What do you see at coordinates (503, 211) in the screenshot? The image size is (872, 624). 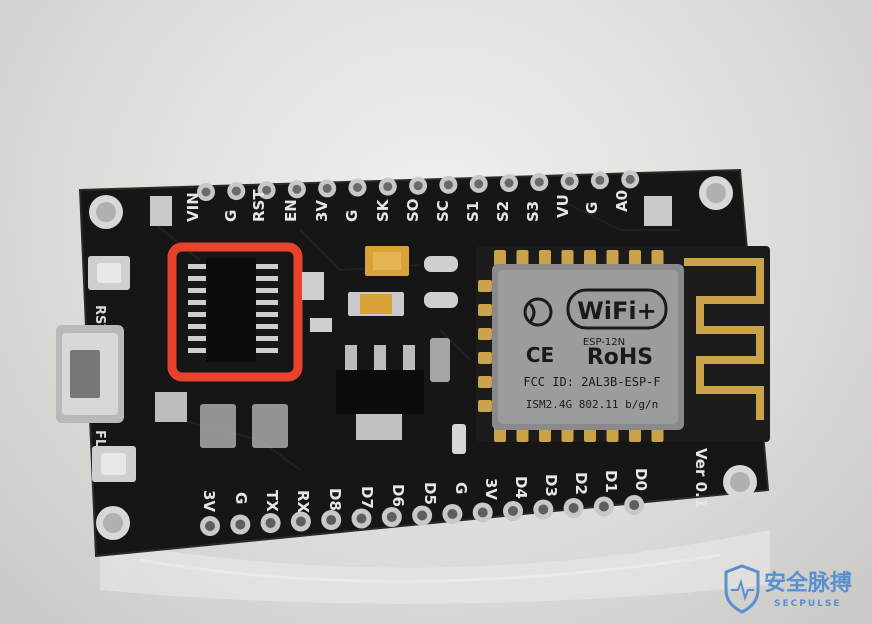 I see `silk-label: S2` at bounding box center [503, 211].